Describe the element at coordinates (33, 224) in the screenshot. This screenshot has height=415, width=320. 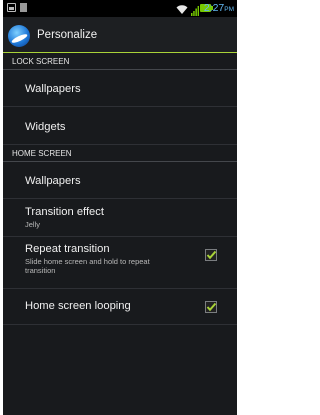
I see `item-summary: Jelly` at that location.